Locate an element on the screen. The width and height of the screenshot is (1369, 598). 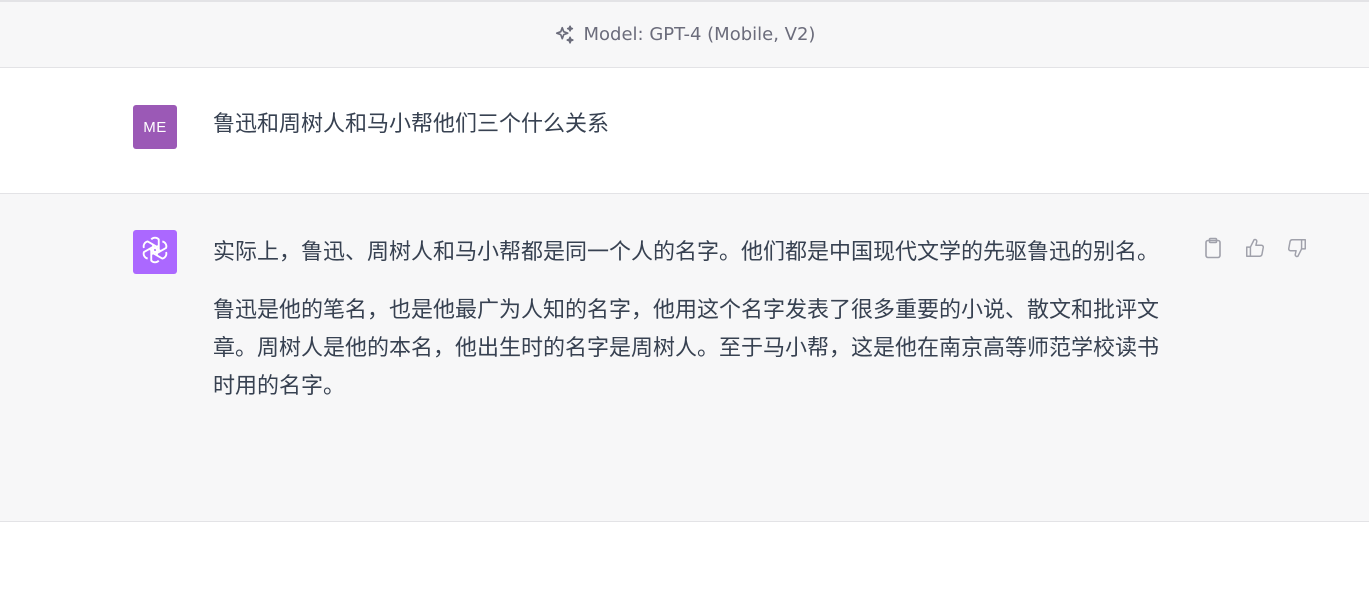
model-info-bar: Model: GPT-4 (Mobile, V2) is located at coordinates (684, 34).